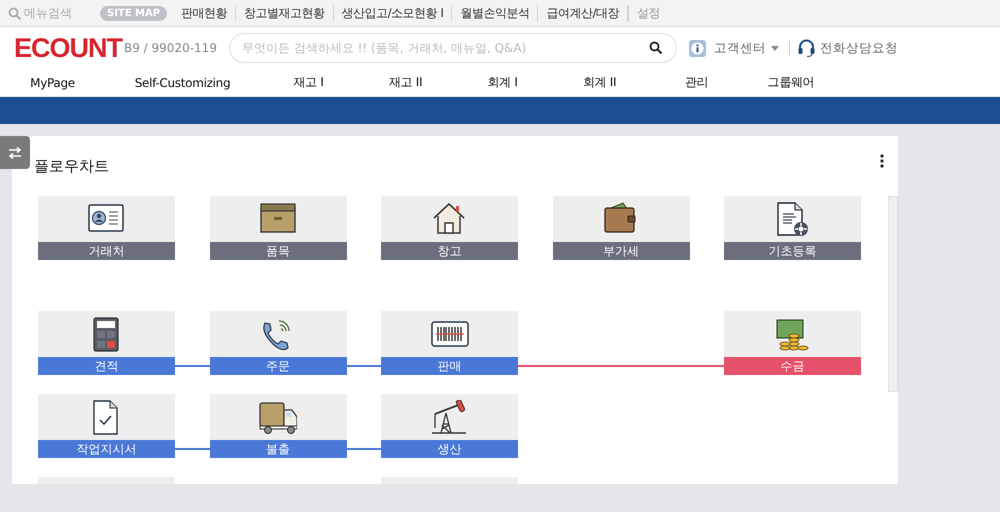 The image size is (1000, 512). Describe the element at coordinates (449, 417) in the screenshot. I see `pump-jack-icon` at that location.